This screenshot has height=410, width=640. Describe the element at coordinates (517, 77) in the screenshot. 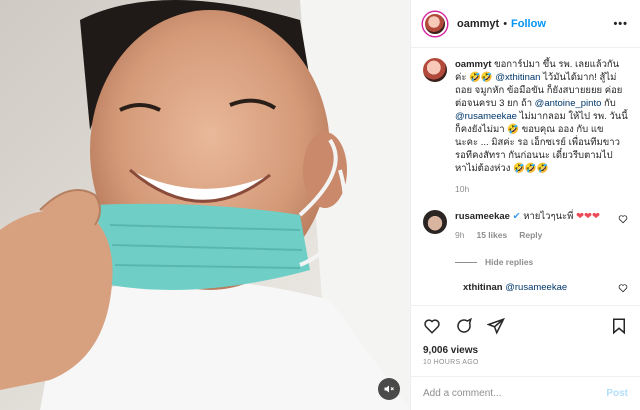

I see `caption-mention-1: @xthitinan` at that location.